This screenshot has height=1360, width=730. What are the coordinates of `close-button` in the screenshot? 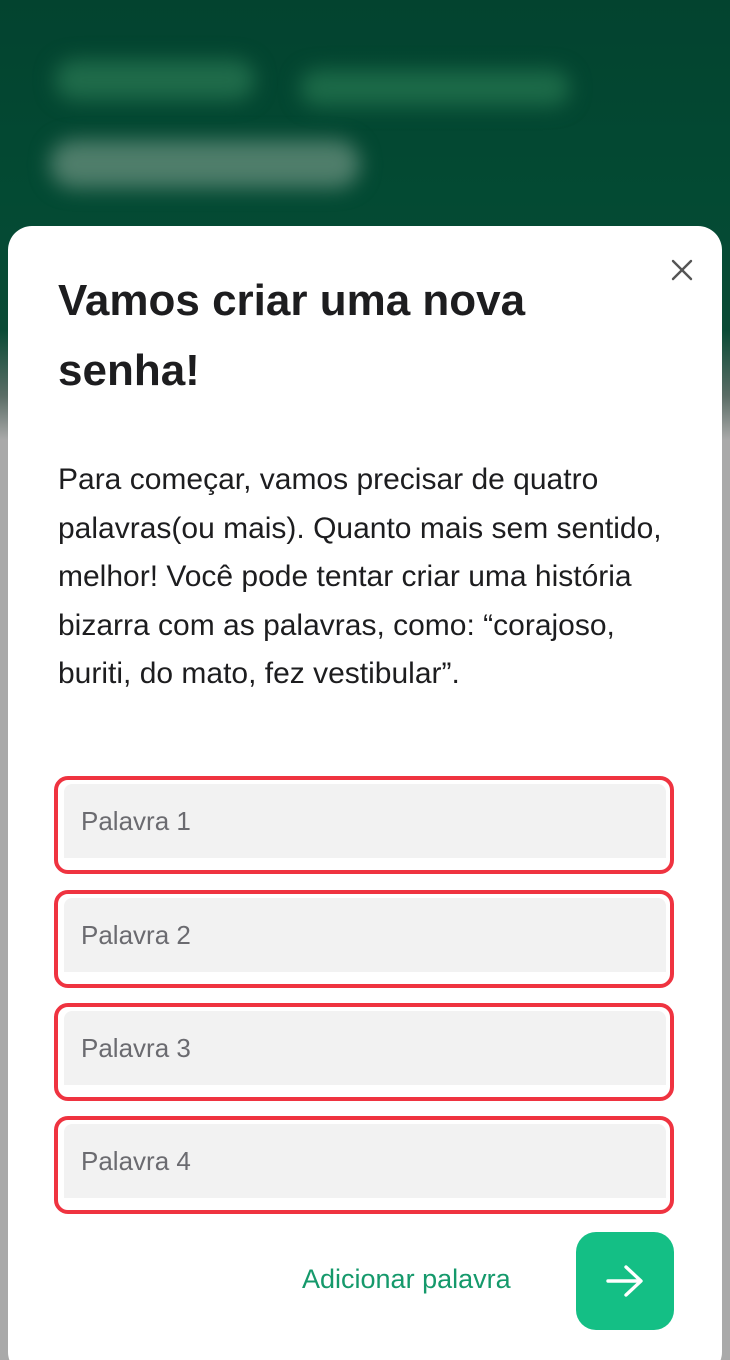 It's located at (682, 270).